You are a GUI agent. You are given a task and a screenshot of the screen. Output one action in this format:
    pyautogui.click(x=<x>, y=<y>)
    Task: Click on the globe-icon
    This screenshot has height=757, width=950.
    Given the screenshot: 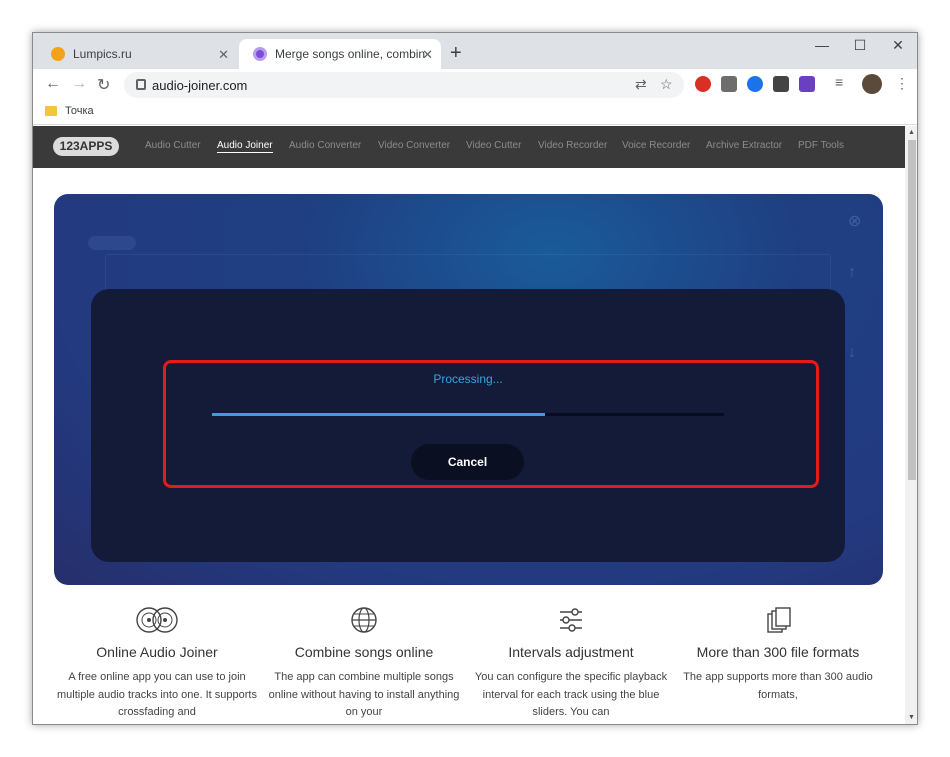 What is the action you would take?
    pyautogui.click(x=364, y=620)
    